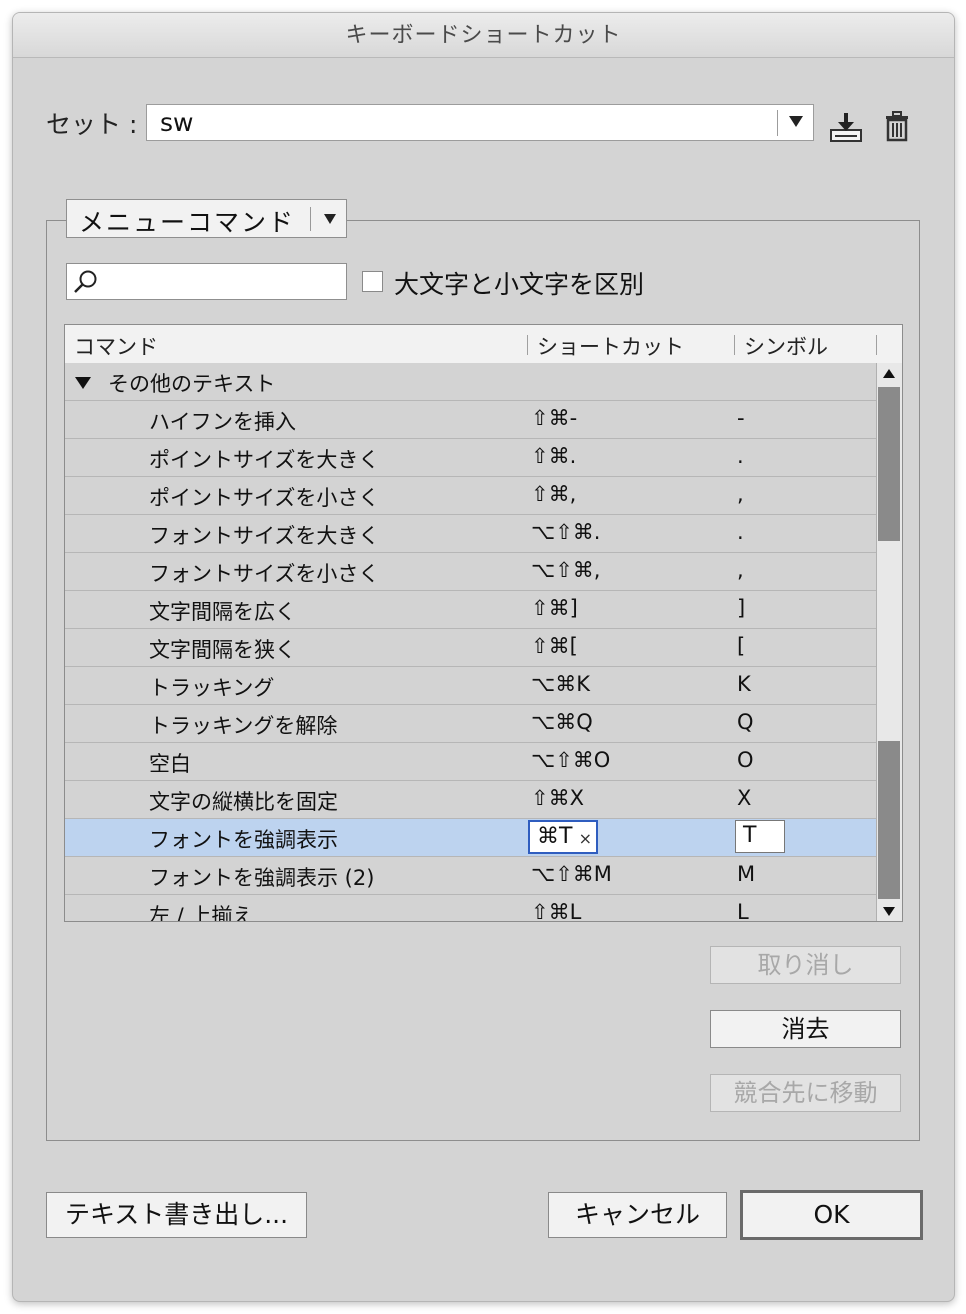 The height and width of the screenshot is (1314, 966). I want to click on shortcut-cell: ⇧⌘L, so click(556, 911).